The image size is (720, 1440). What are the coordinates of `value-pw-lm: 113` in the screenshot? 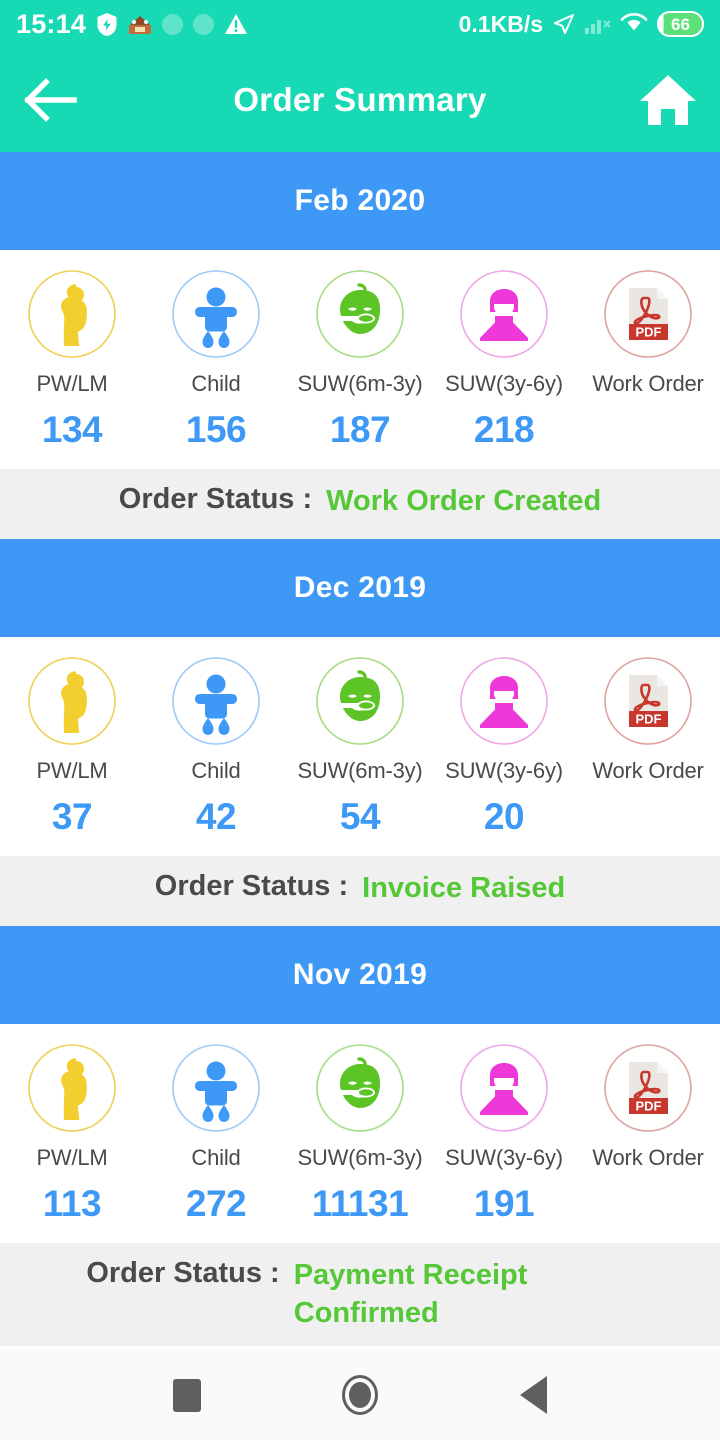 It's located at (72, 1204).